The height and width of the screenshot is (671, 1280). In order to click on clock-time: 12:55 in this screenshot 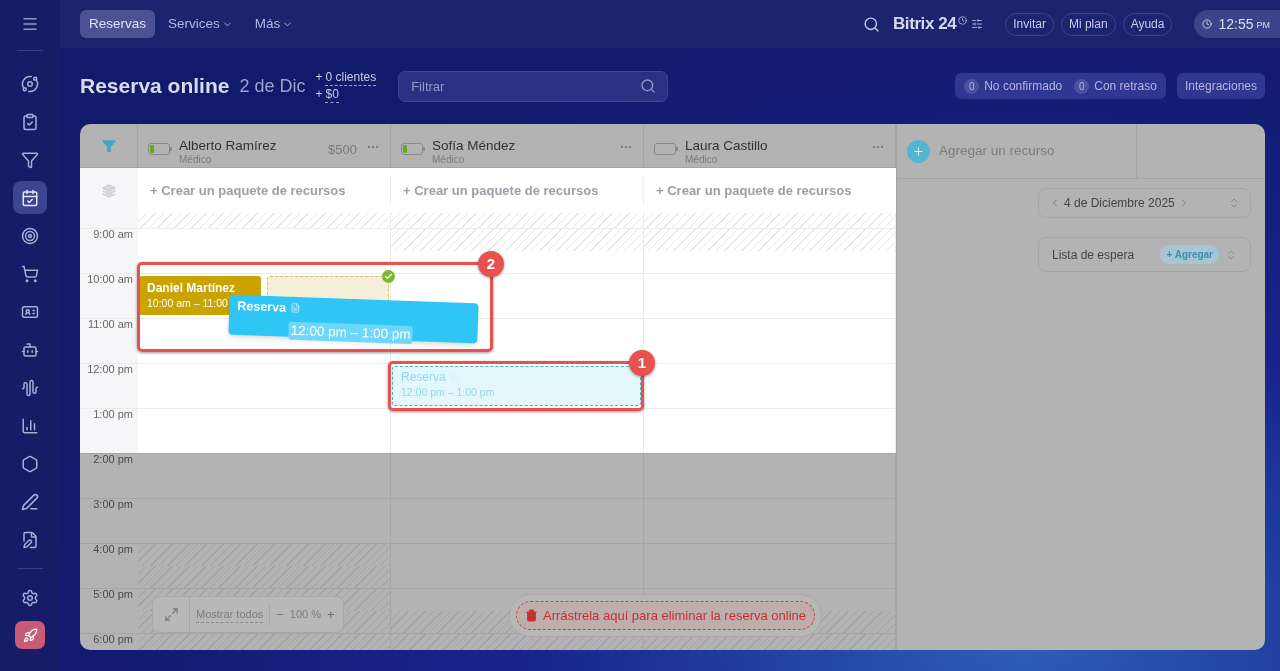, I will do `click(1236, 24)`.